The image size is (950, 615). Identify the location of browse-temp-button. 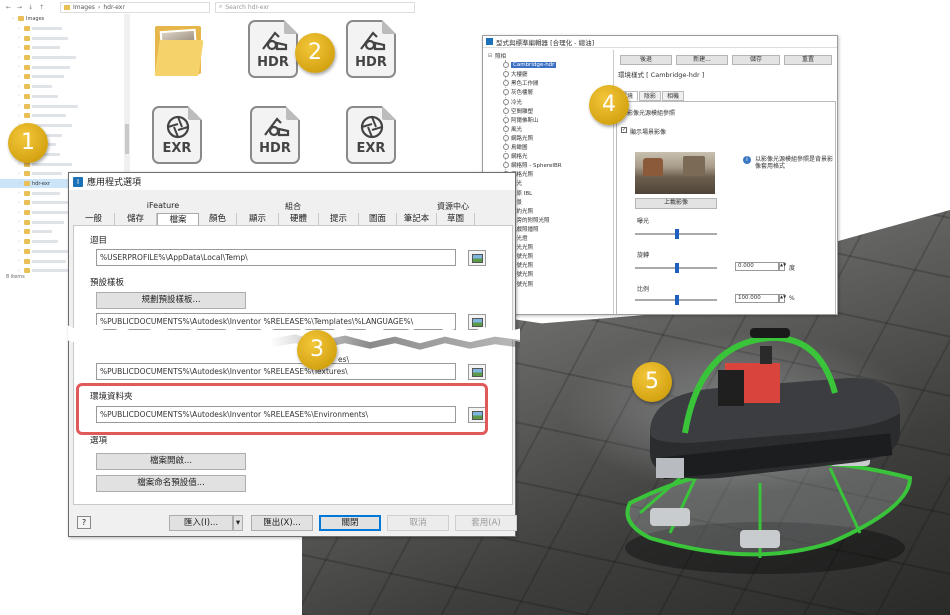
(477, 258).